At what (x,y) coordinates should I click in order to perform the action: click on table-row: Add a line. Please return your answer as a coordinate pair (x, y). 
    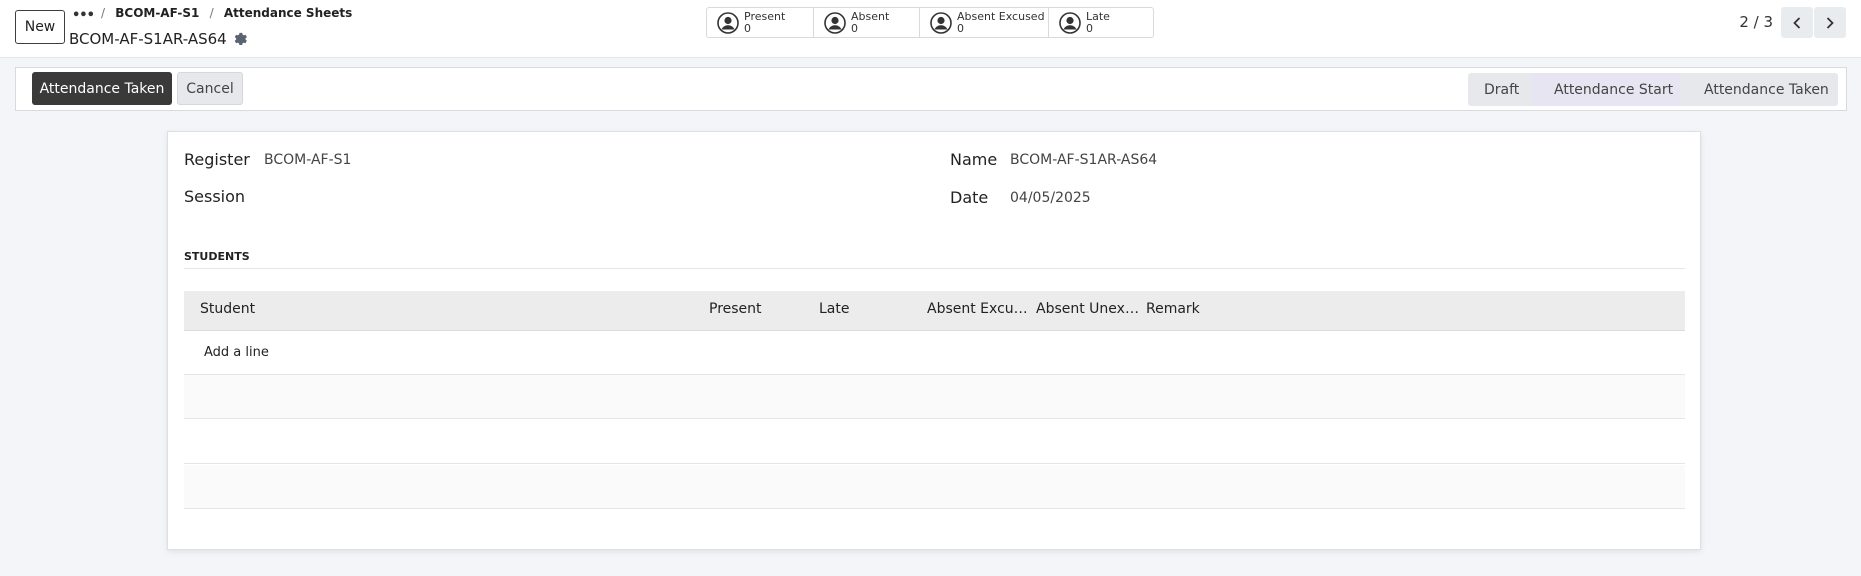
    Looking at the image, I should click on (934, 353).